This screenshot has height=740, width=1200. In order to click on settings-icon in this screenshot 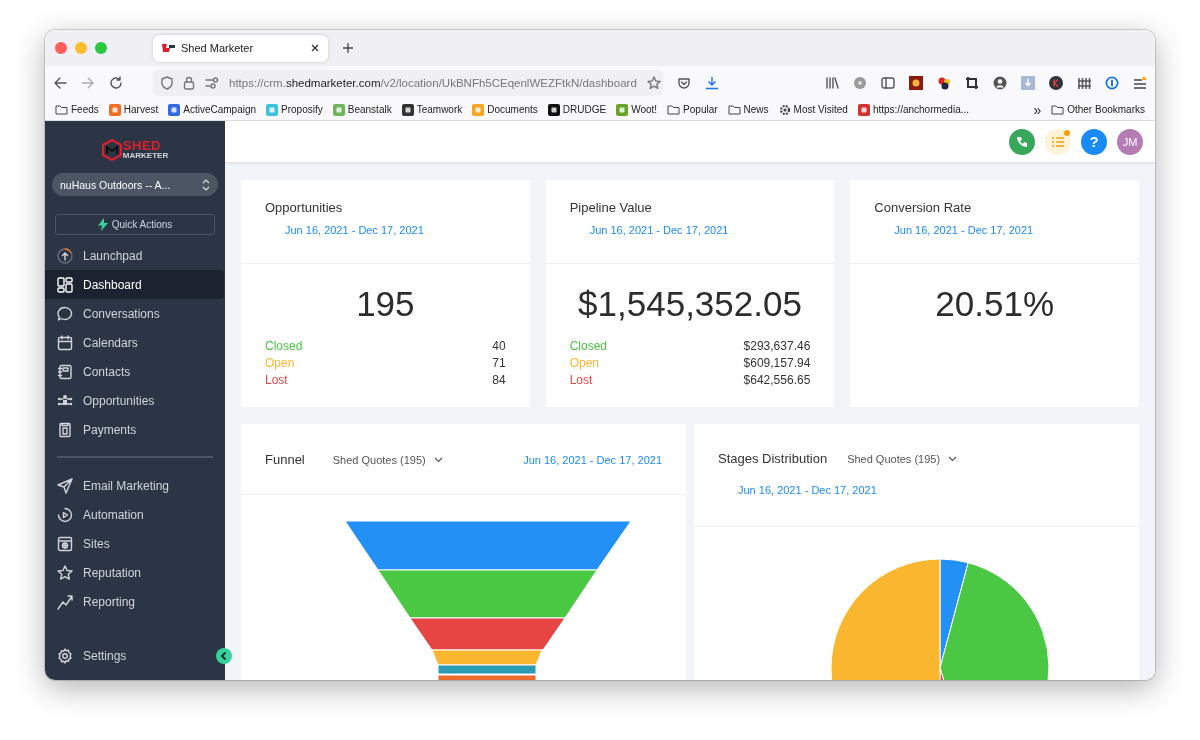, I will do `click(65, 655)`.